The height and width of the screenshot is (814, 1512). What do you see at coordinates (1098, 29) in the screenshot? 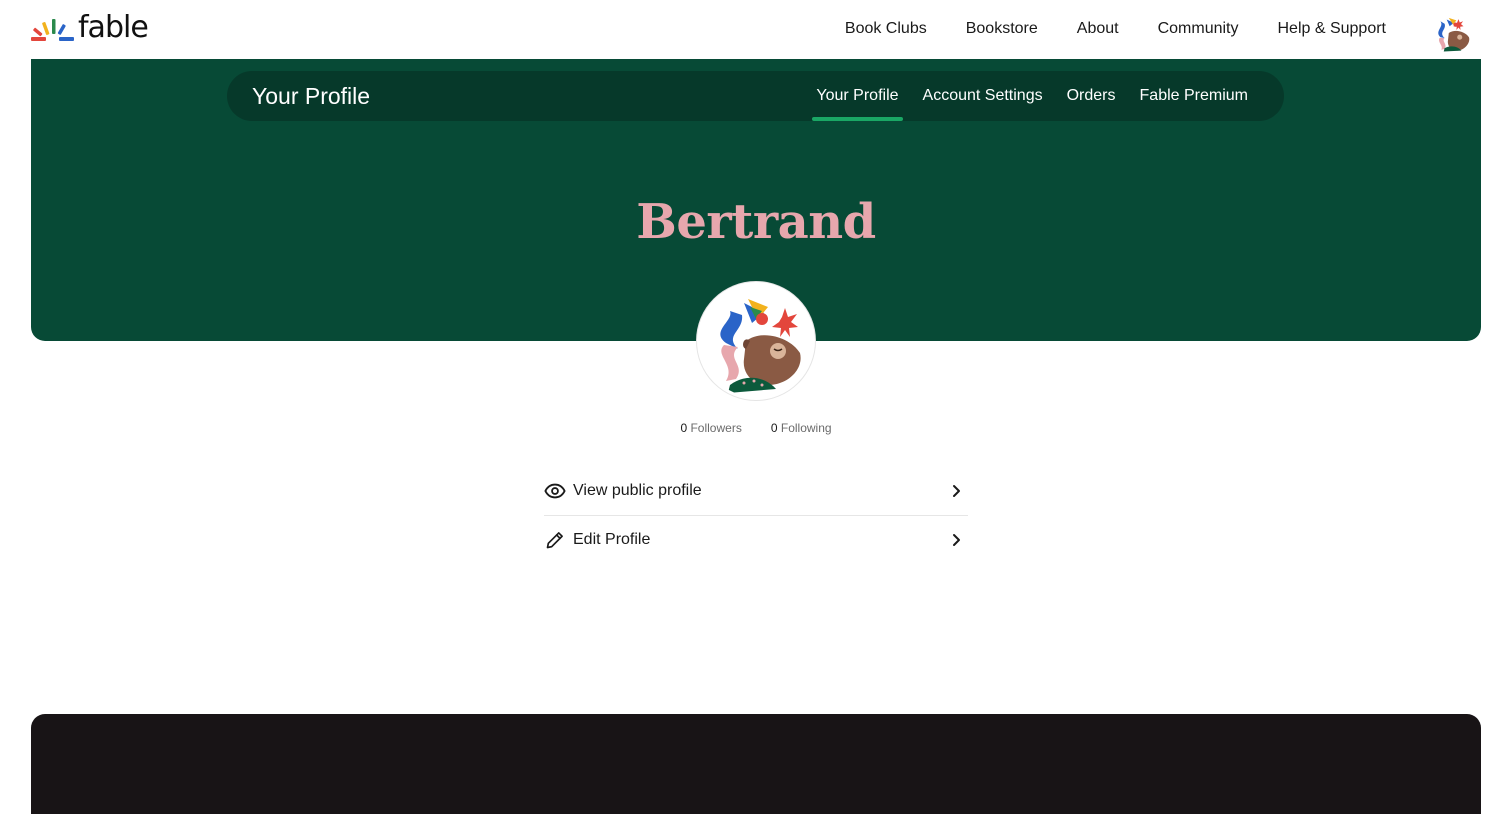
I see `nav-about: About` at bounding box center [1098, 29].